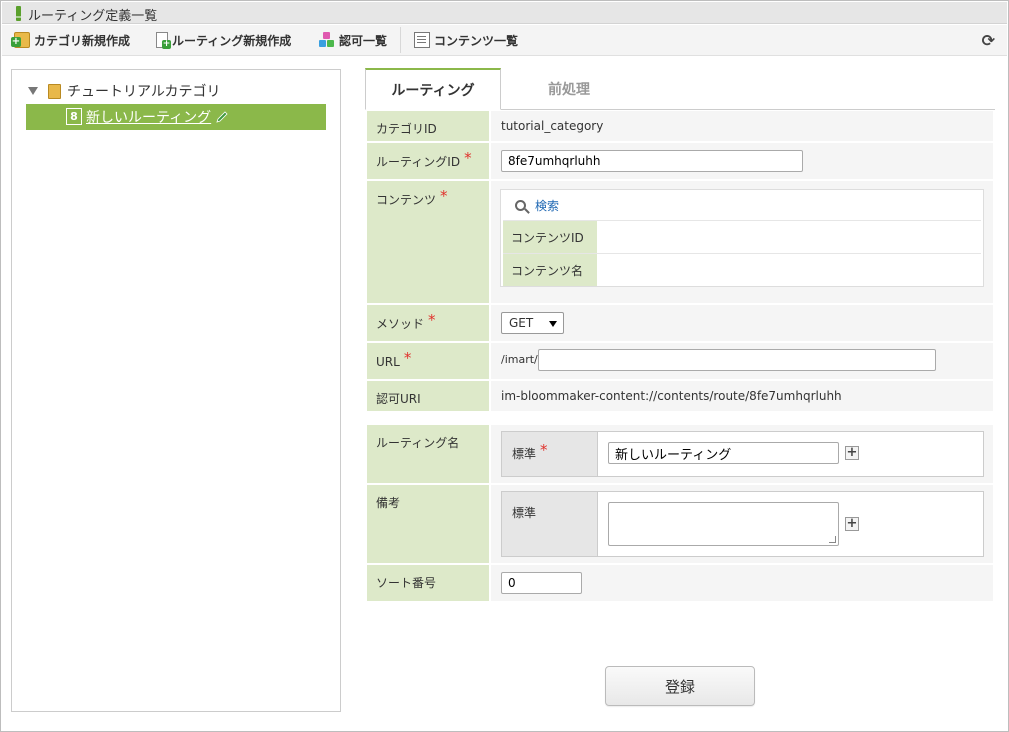 This screenshot has height=732, width=1009. I want to click on document-add-icon, so click(163, 40).